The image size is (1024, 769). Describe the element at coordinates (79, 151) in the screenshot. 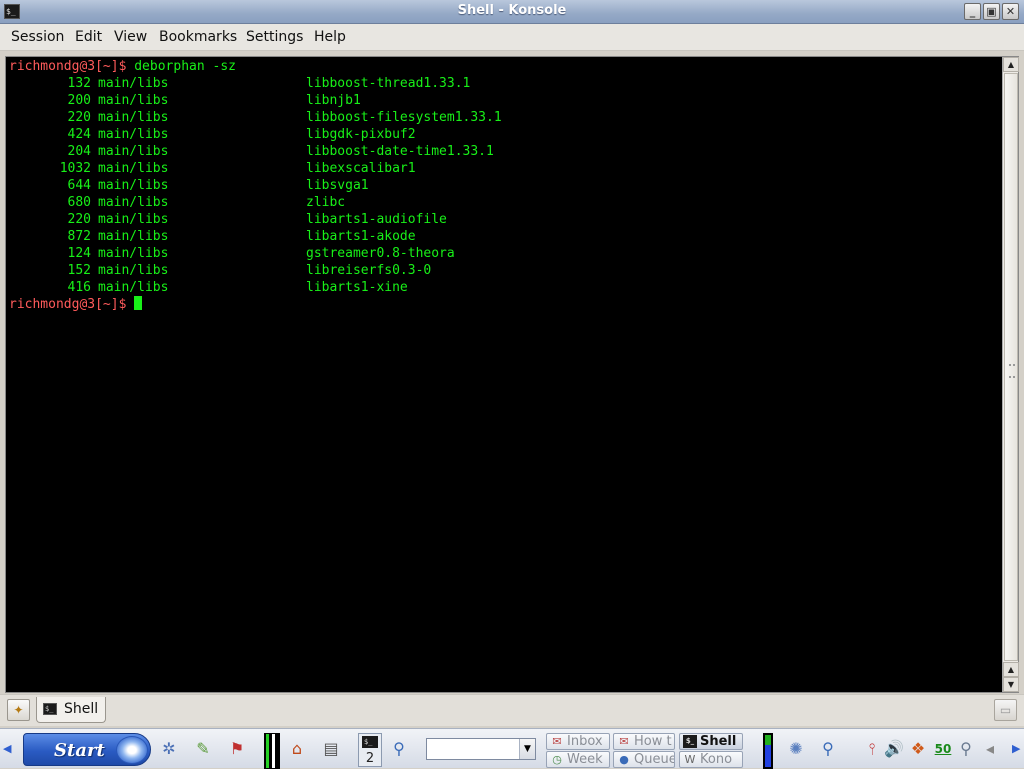

I see `row-size: 204` at that location.